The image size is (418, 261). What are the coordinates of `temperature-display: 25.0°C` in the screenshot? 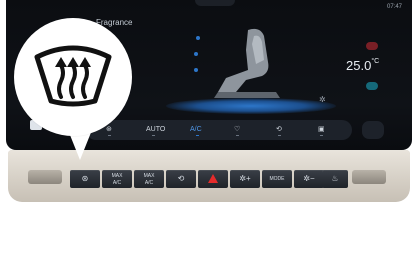 It's located at (362, 65).